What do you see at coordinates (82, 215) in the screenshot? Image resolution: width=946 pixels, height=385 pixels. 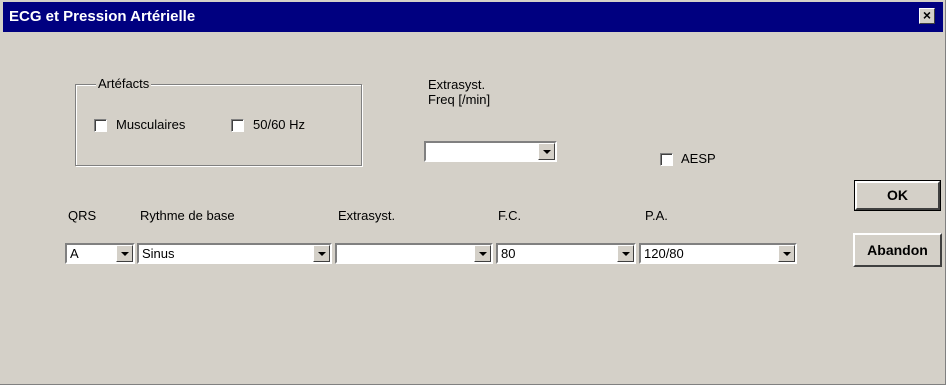 I see `qrs-label: QRS` at bounding box center [82, 215].